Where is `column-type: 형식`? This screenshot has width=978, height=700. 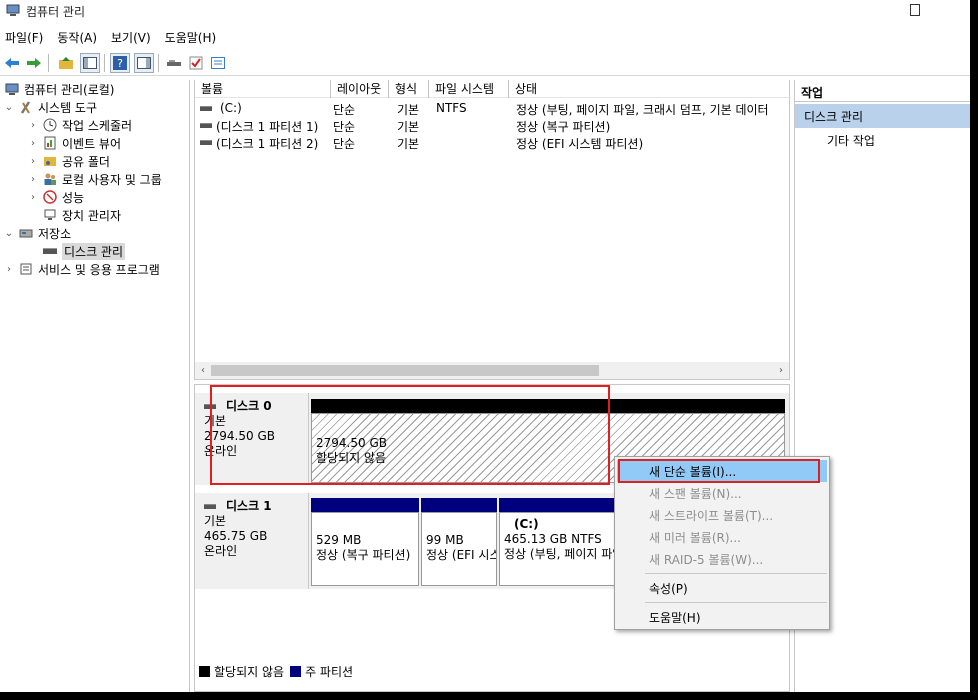 column-type: 형식 is located at coordinates (409, 89).